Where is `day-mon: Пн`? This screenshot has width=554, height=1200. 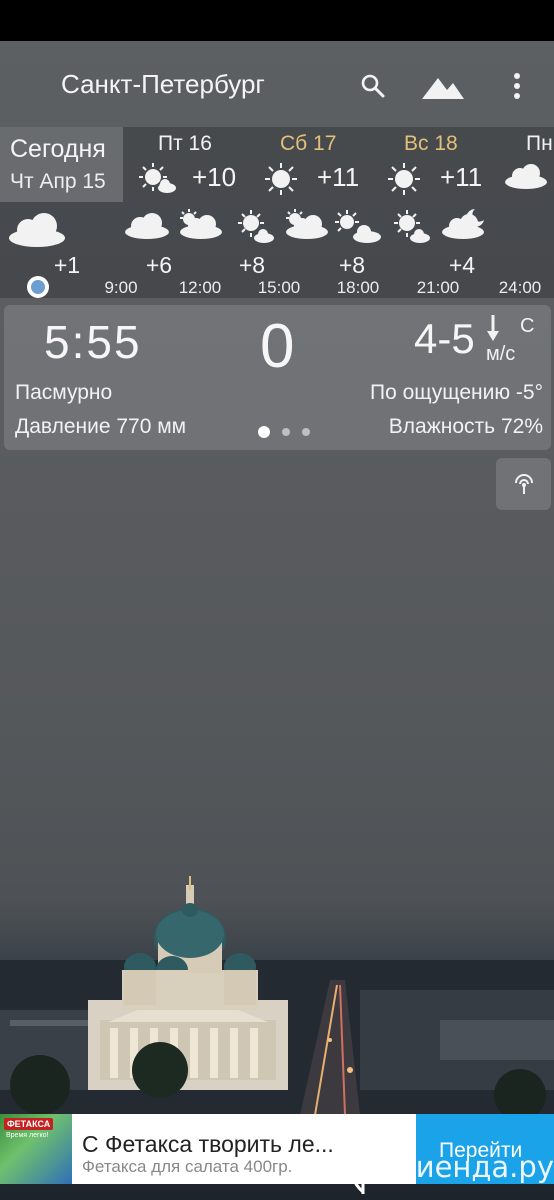 day-mon: Пн is located at coordinates (528, 164).